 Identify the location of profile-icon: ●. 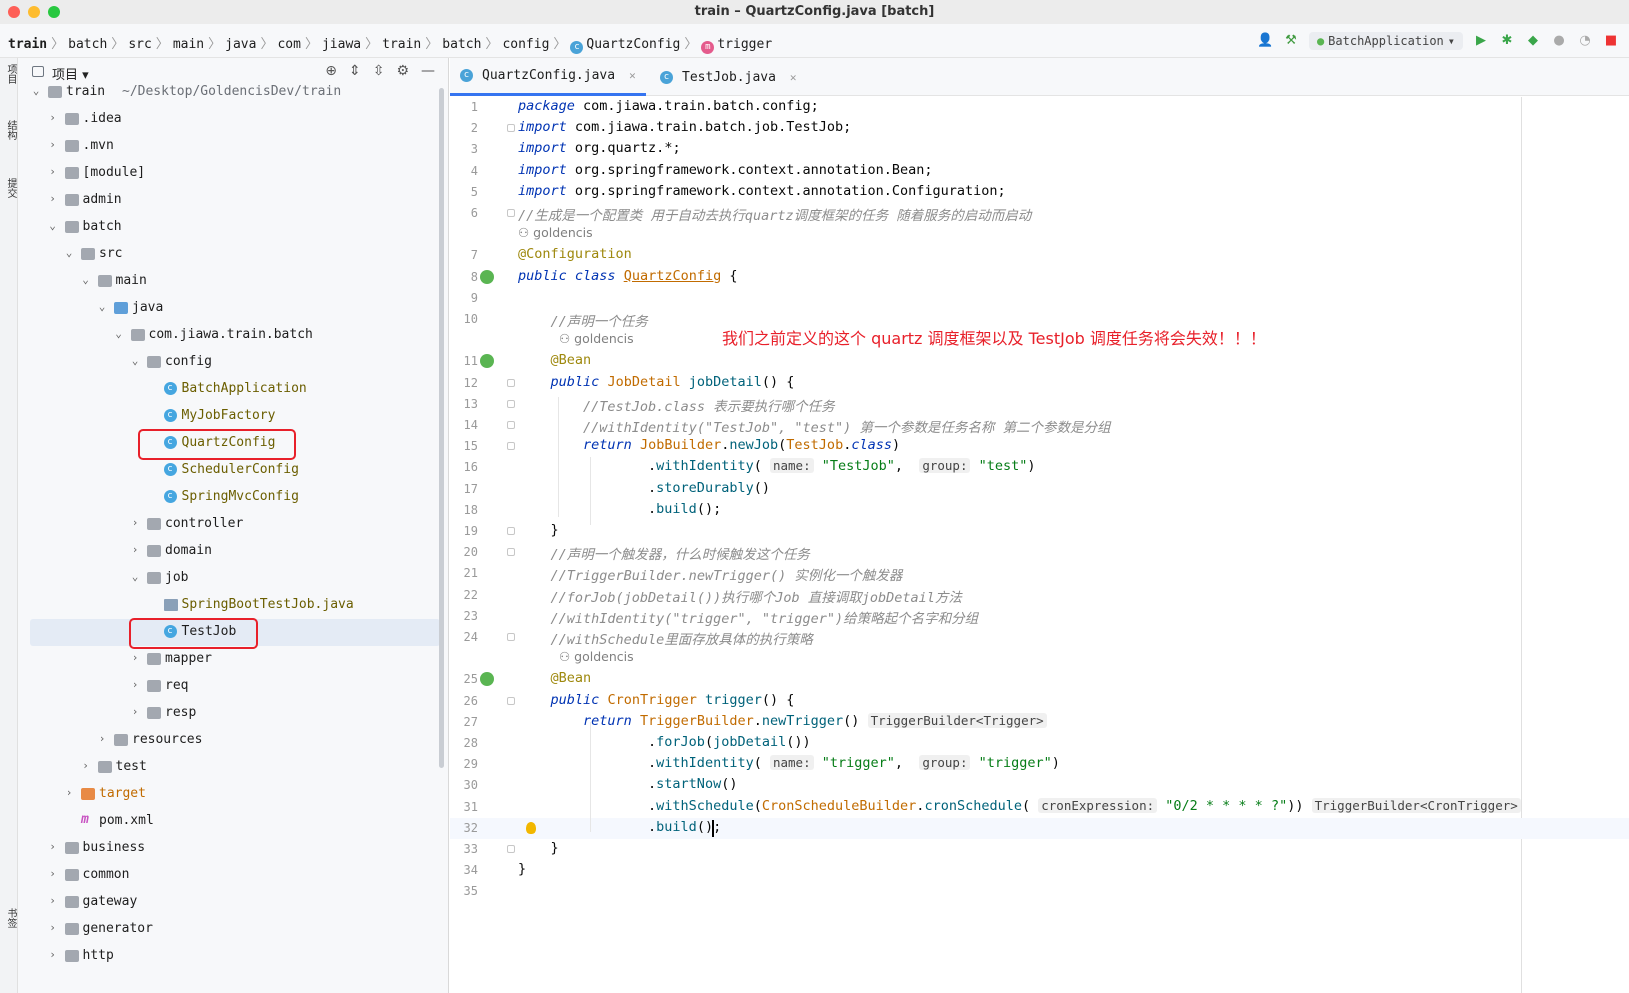
(1559, 41).